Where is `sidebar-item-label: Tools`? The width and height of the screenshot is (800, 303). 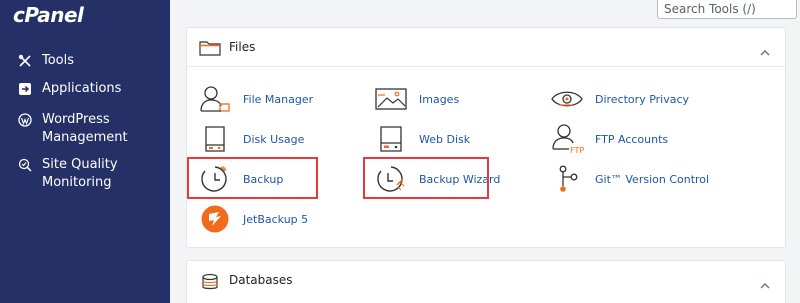
sidebar-item-label: Tools is located at coordinates (58, 60).